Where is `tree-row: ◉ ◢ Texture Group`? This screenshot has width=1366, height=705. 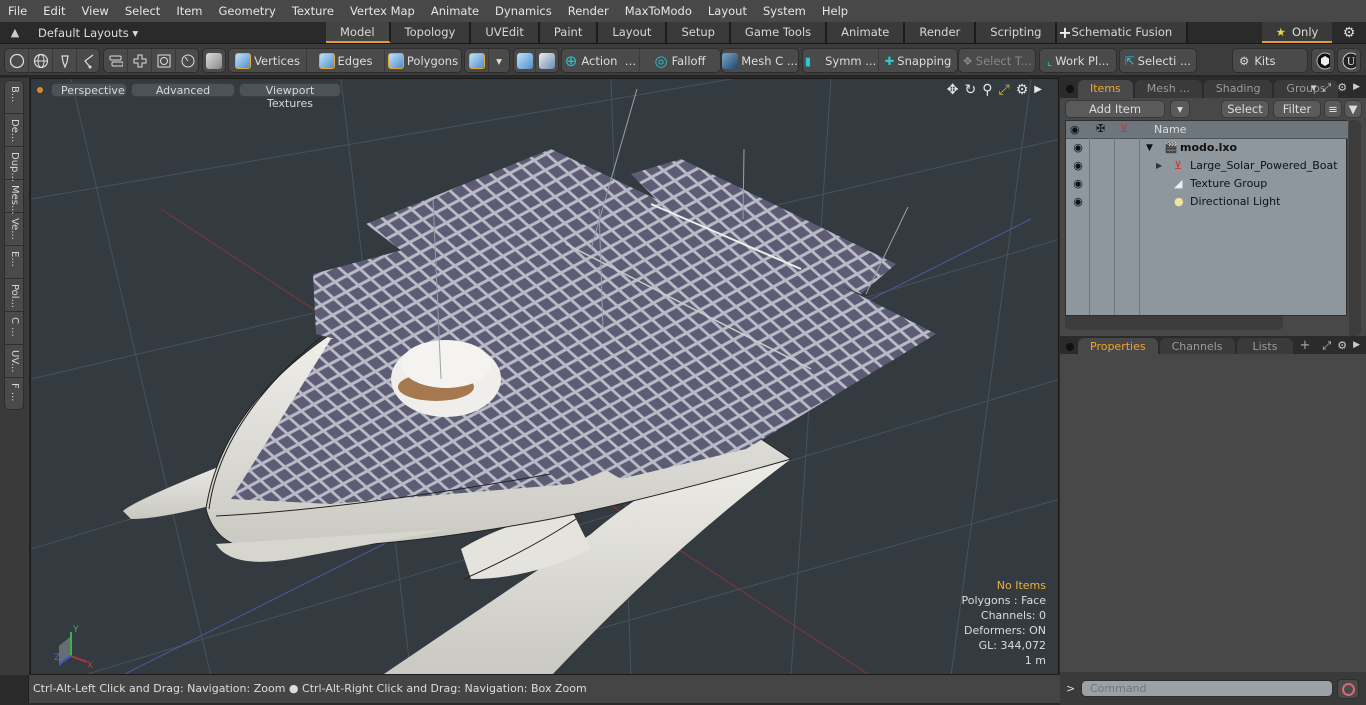
tree-row: ◉ ◢ Texture Group is located at coordinates (1207, 184).